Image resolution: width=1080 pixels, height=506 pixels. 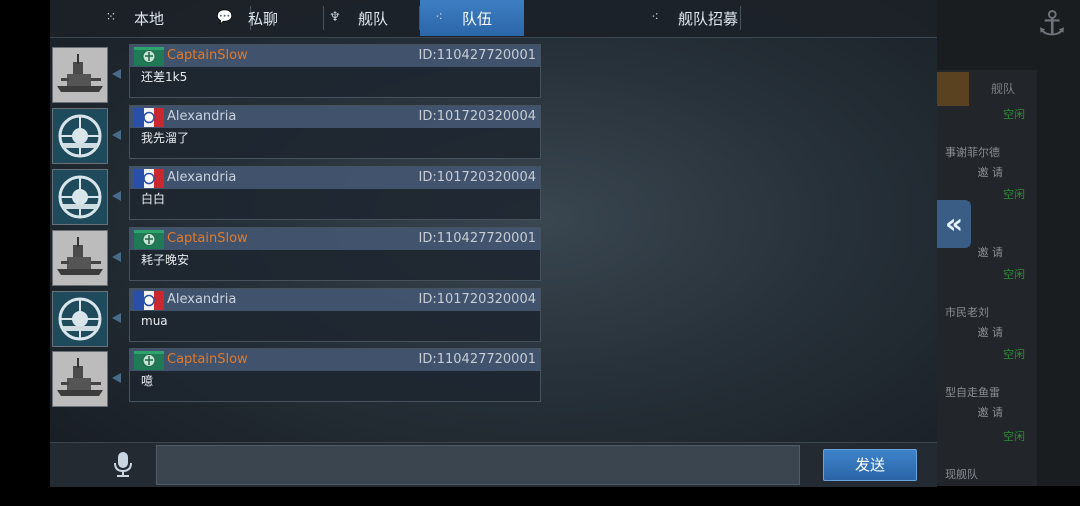 What do you see at coordinates (1003, 89) in the screenshot?
I see `side-tab-fleet: 舰队` at bounding box center [1003, 89].